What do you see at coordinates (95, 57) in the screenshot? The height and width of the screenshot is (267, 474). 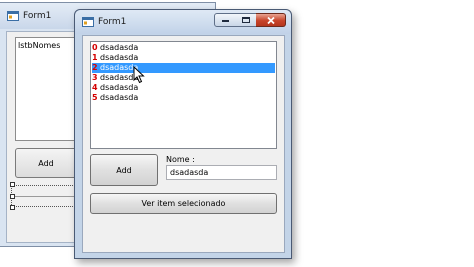 I see `index-label: 1` at bounding box center [95, 57].